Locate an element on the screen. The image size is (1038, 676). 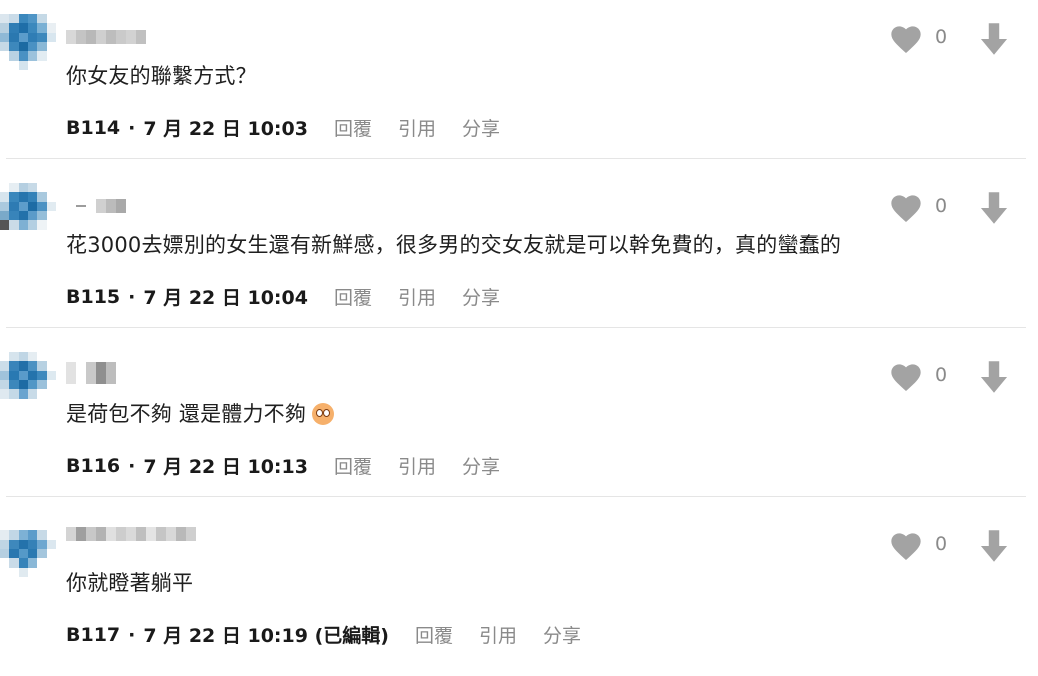
floor-number: B116 is located at coordinates (93, 466).